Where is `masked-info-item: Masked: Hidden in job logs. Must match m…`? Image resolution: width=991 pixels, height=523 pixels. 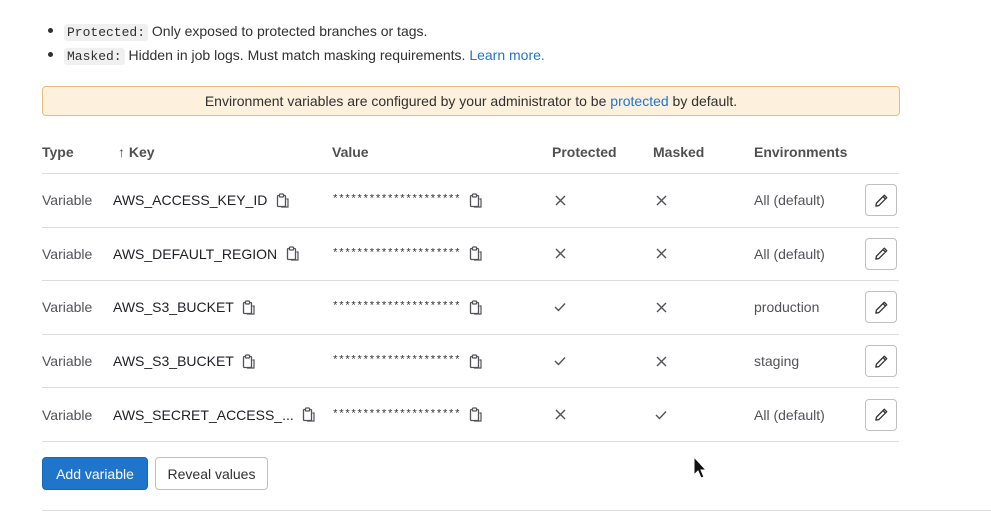
masked-info-item: Masked: Hidden in job logs. Must match m… is located at coordinates (296, 56).